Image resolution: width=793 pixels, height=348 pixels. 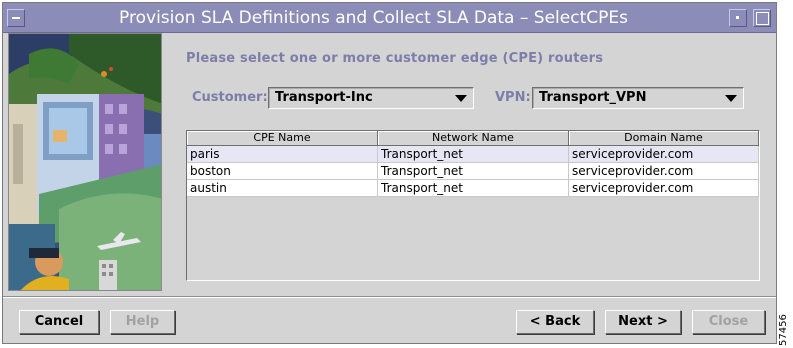 What do you see at coordinates (85, 162) in the screenshot?
I see `wizard-illustration` at bounding box center [85, 162].